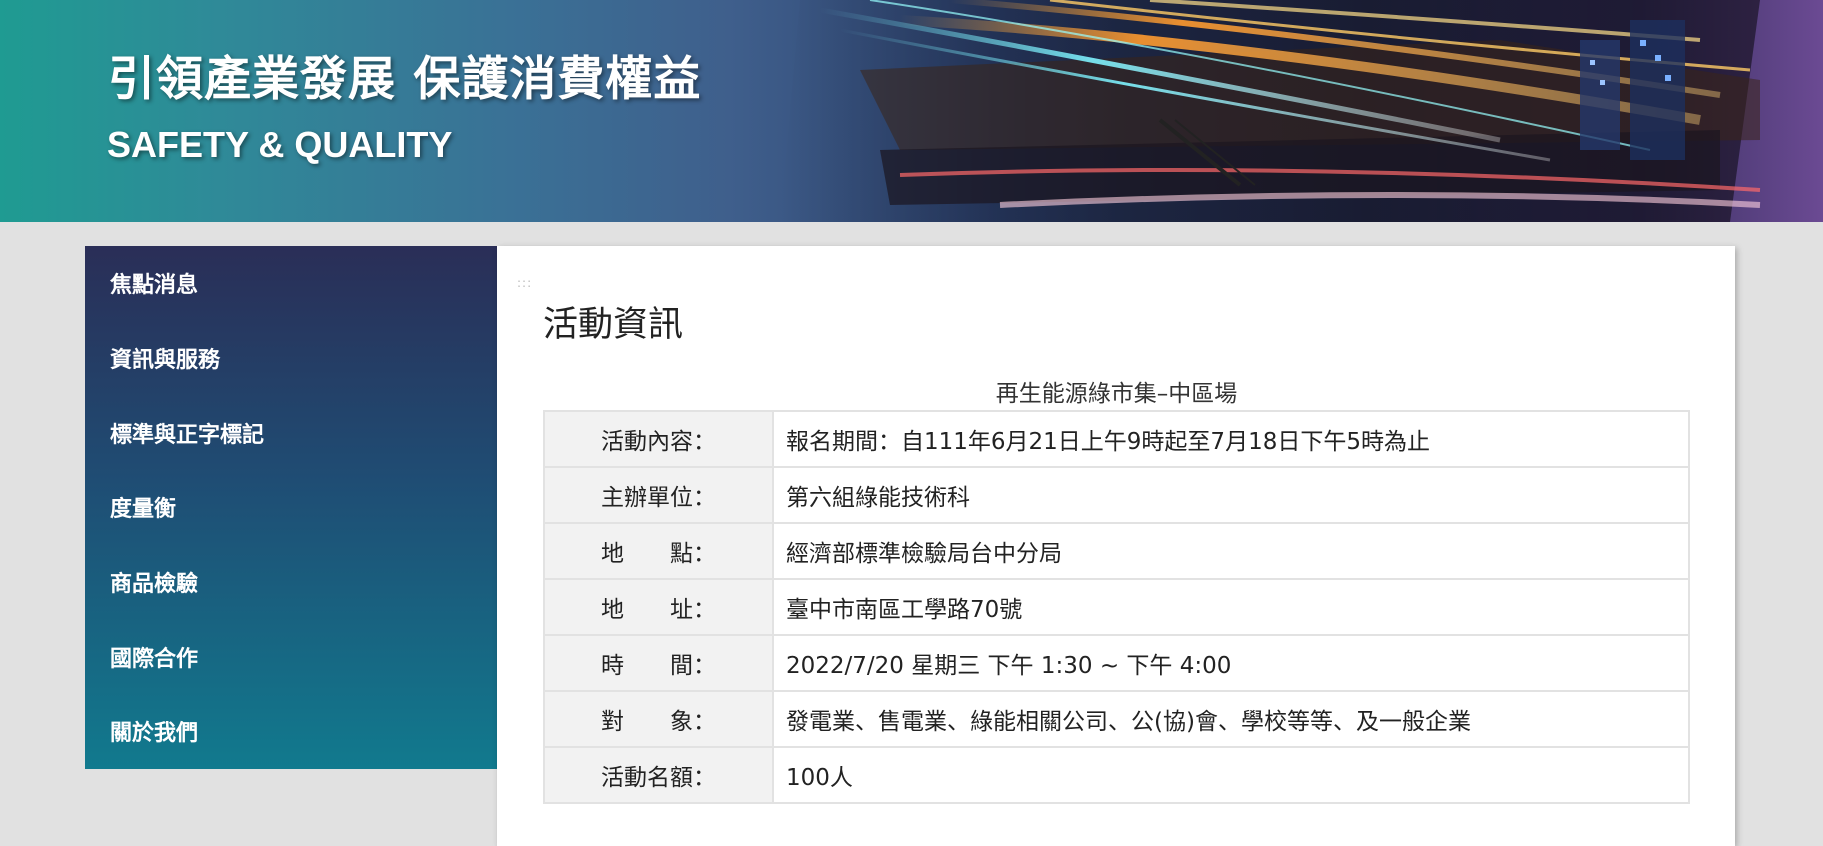 This screenshot has width=1823, height=846. I want to click on sidebar-item-about: 關於我們, so click(291, 731).